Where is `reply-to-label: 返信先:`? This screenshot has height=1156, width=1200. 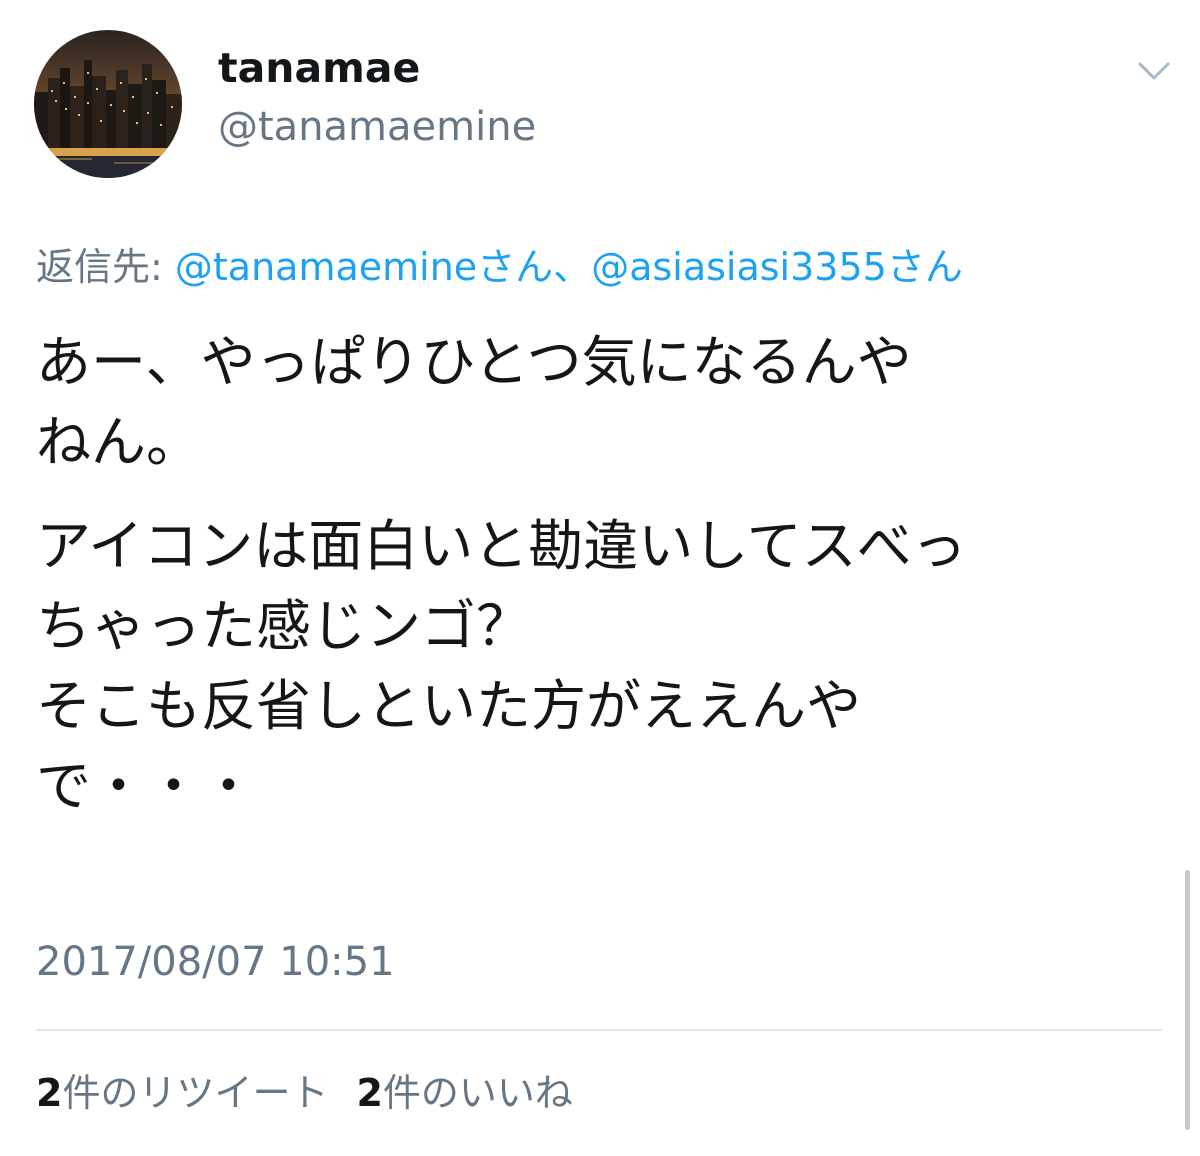
reply-to-label: 返信先: is located at coordinates (105, 267).